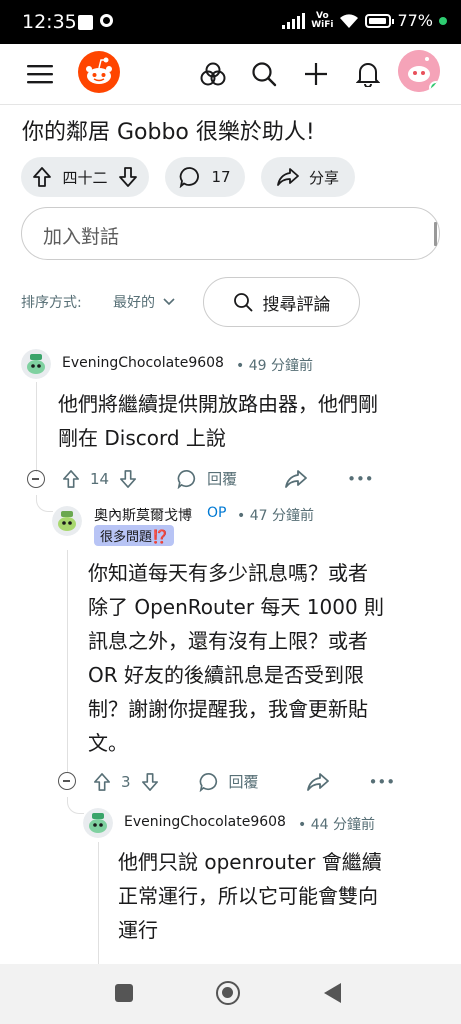 The width and height of the screenshot is (461, 1024). I want to click on bell-icon, so click(368, 75).